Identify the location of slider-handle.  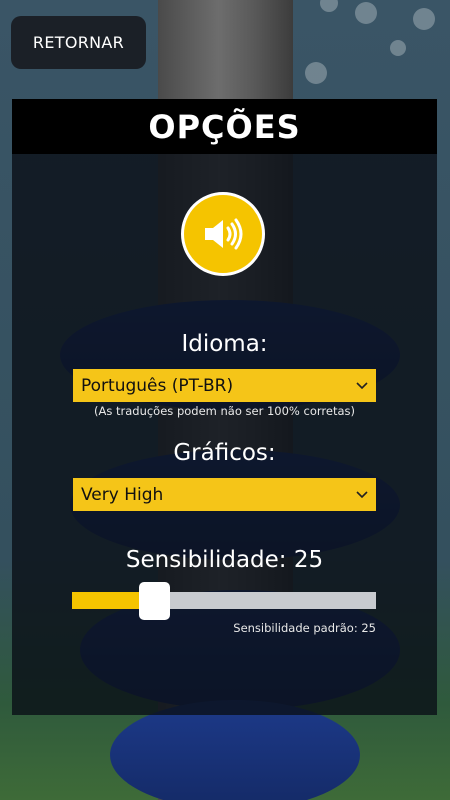
(155, 601).